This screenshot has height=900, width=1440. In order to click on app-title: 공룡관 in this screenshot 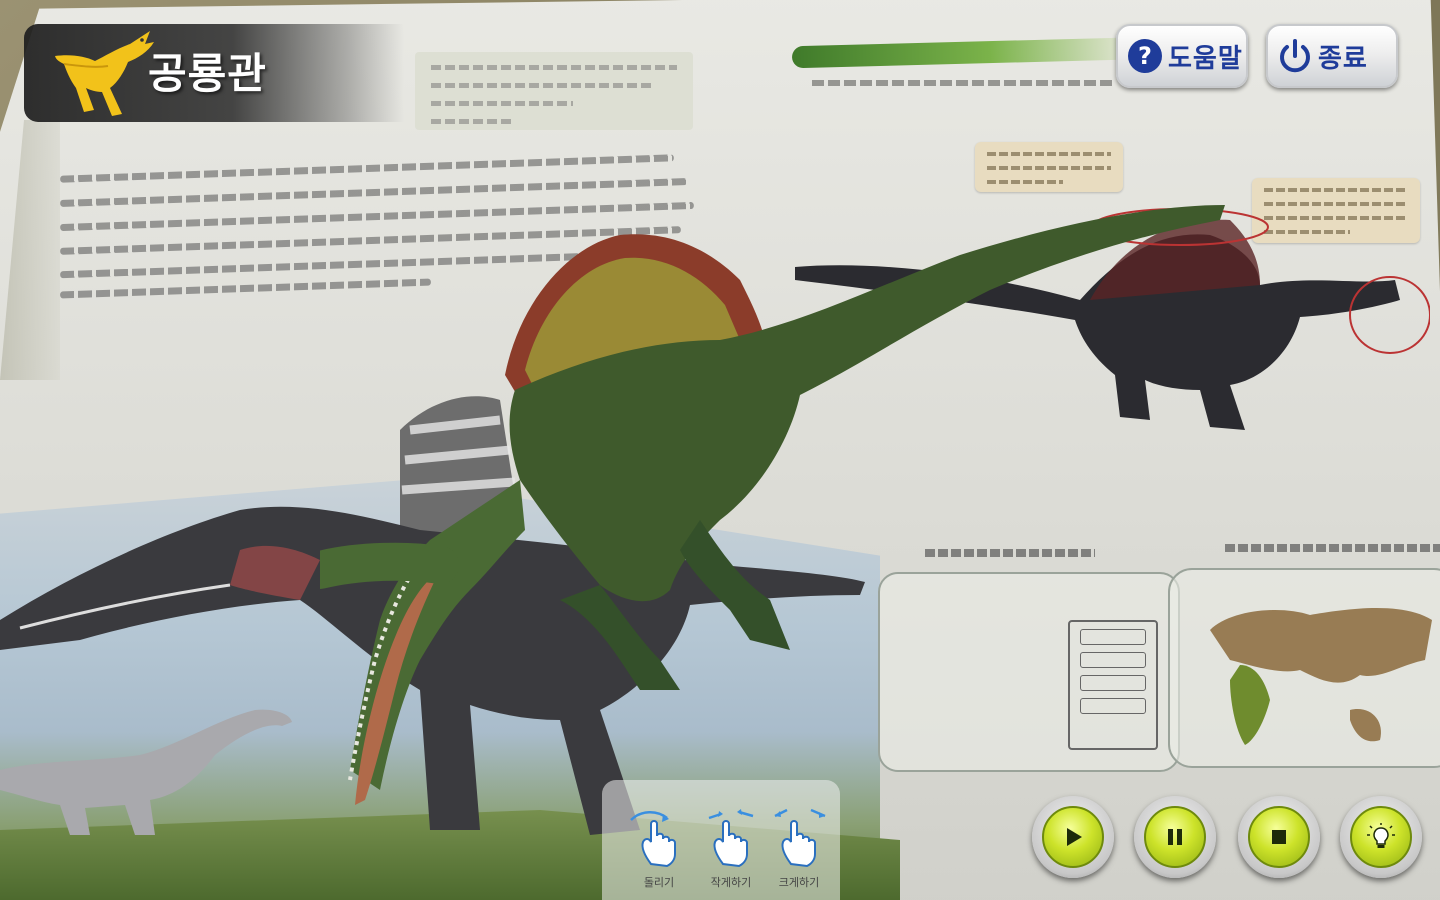, I will do `click(207, 73)`.